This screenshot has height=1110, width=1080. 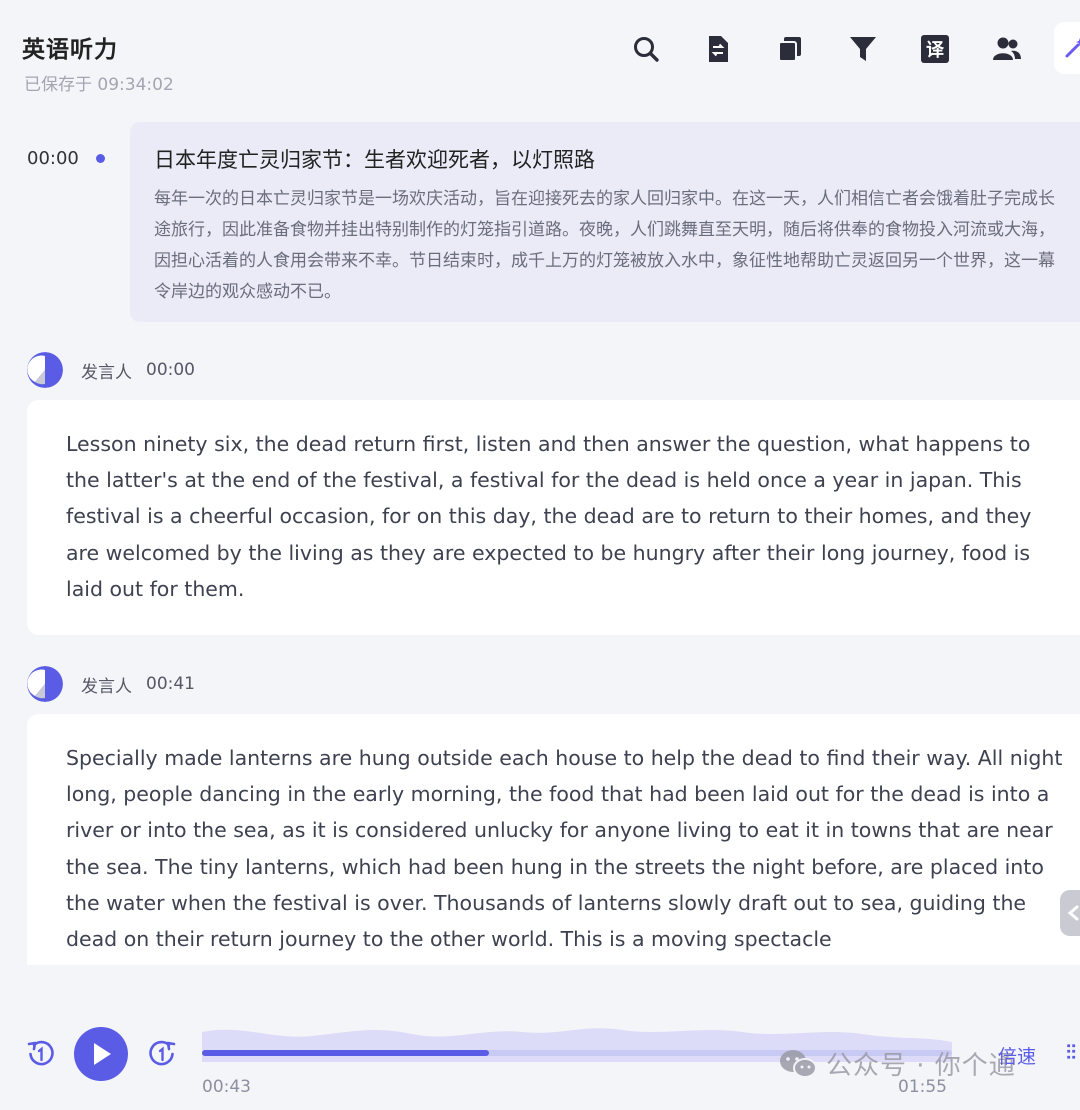 I want to click on timeline-dot, so click(x=100, y=158).